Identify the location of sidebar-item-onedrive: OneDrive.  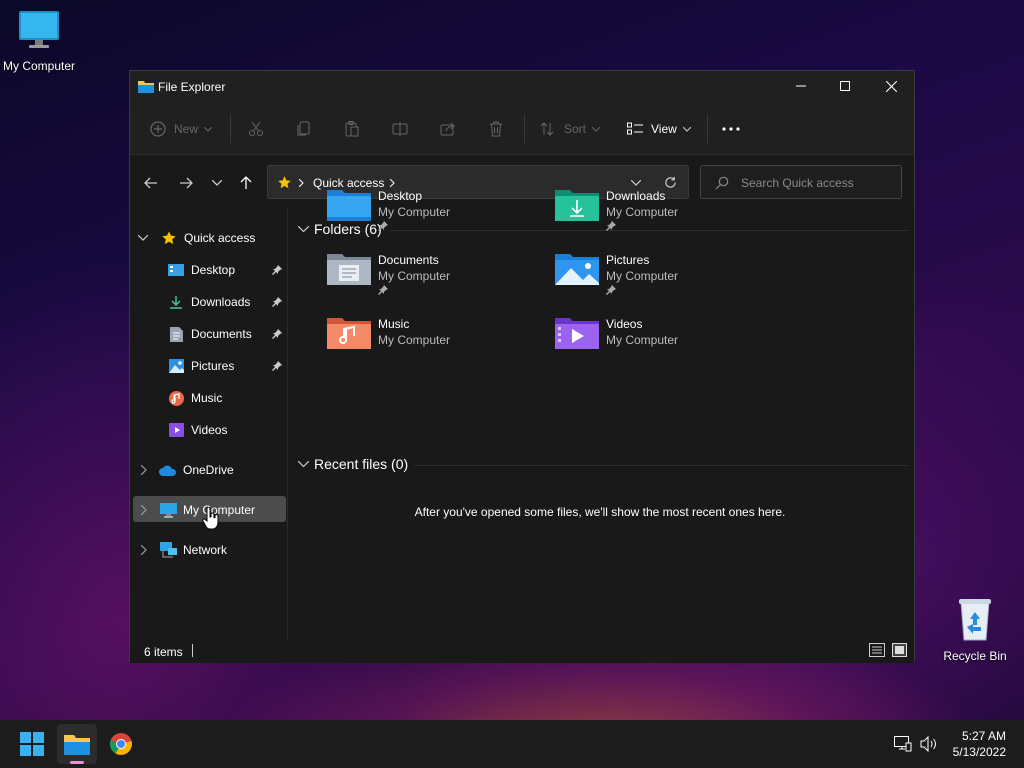
(187, 470).